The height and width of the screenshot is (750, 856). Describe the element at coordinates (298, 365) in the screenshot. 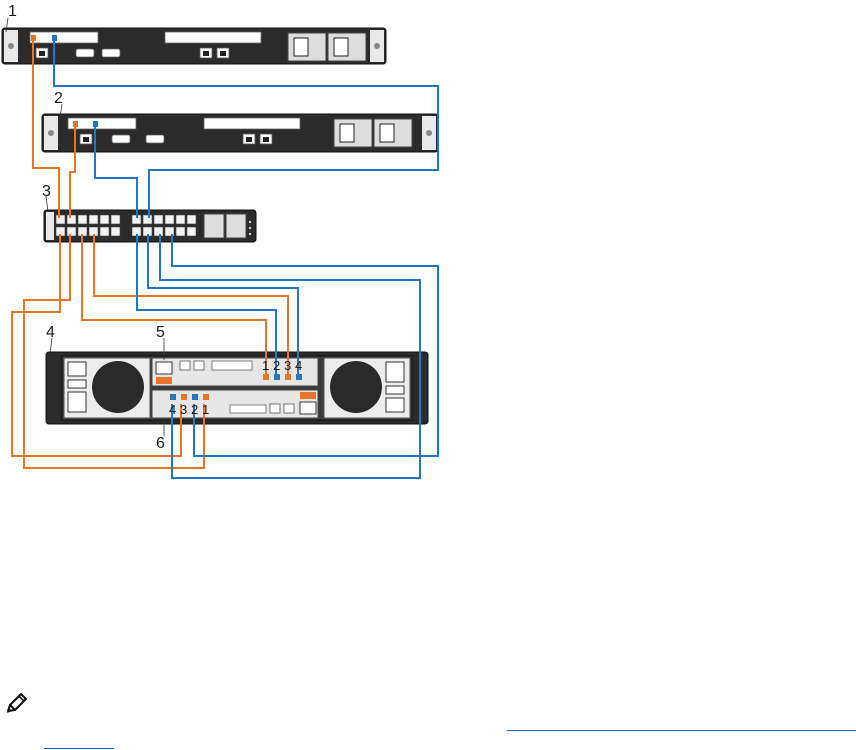

I see `upper-port-4: 4` at that location.